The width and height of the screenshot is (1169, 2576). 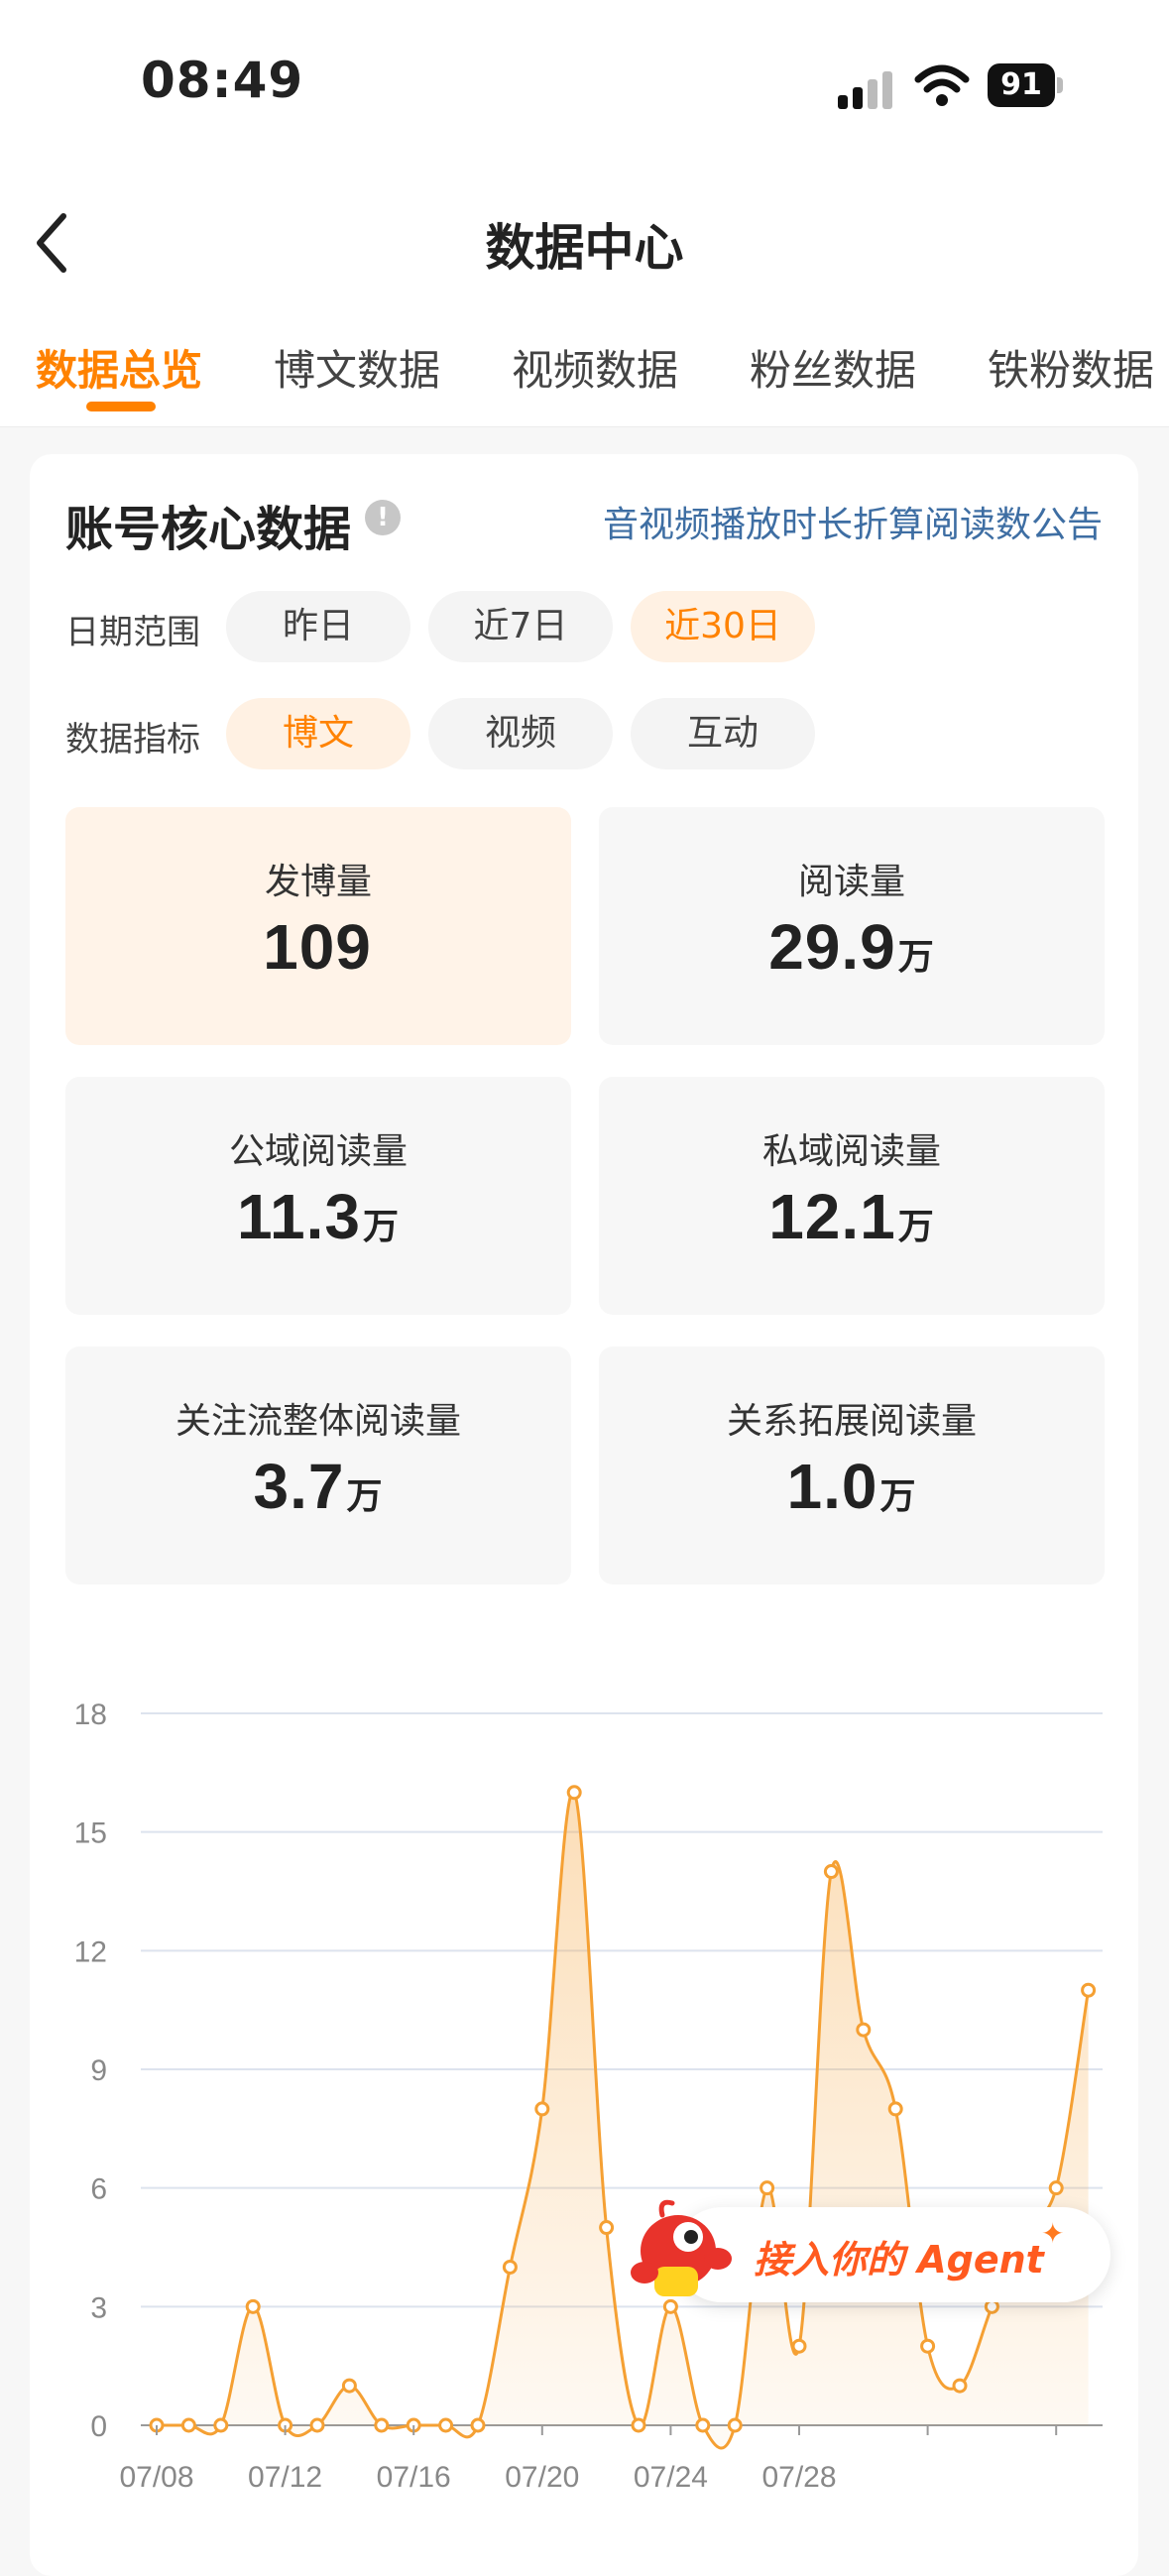 I want to click on metric-chip-interaction: 互动, so click(x=723, y=733).